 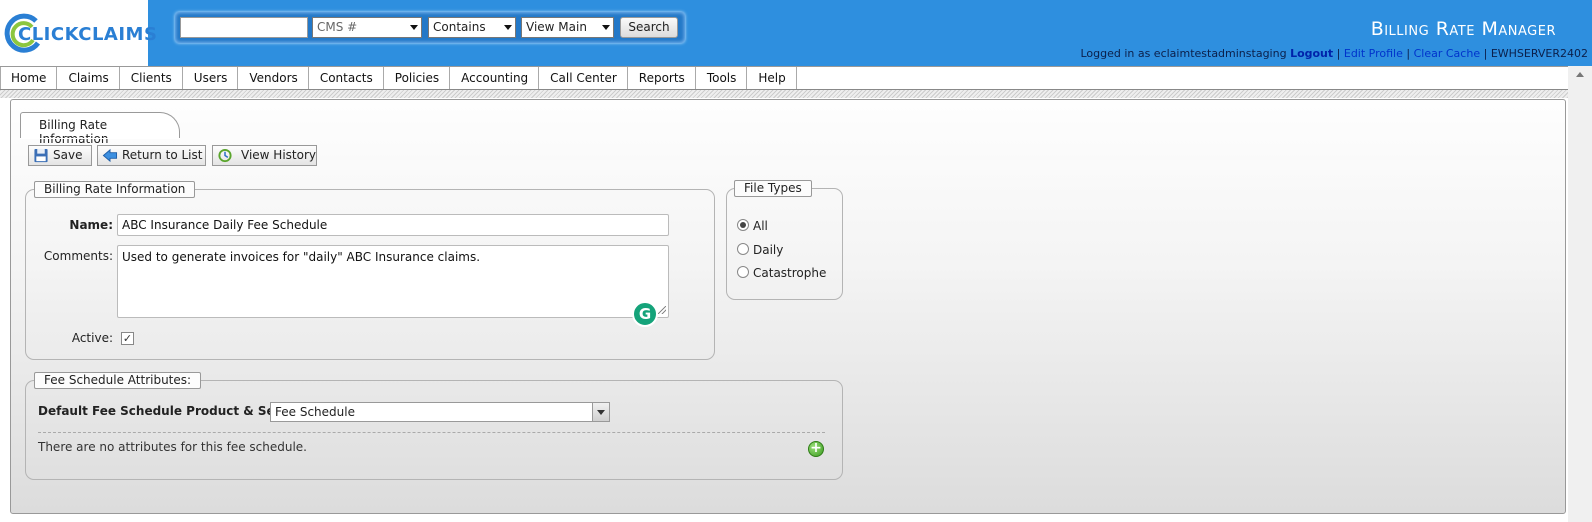 I want to click on search-field-select: CMS #, so click(x=367, y=27).